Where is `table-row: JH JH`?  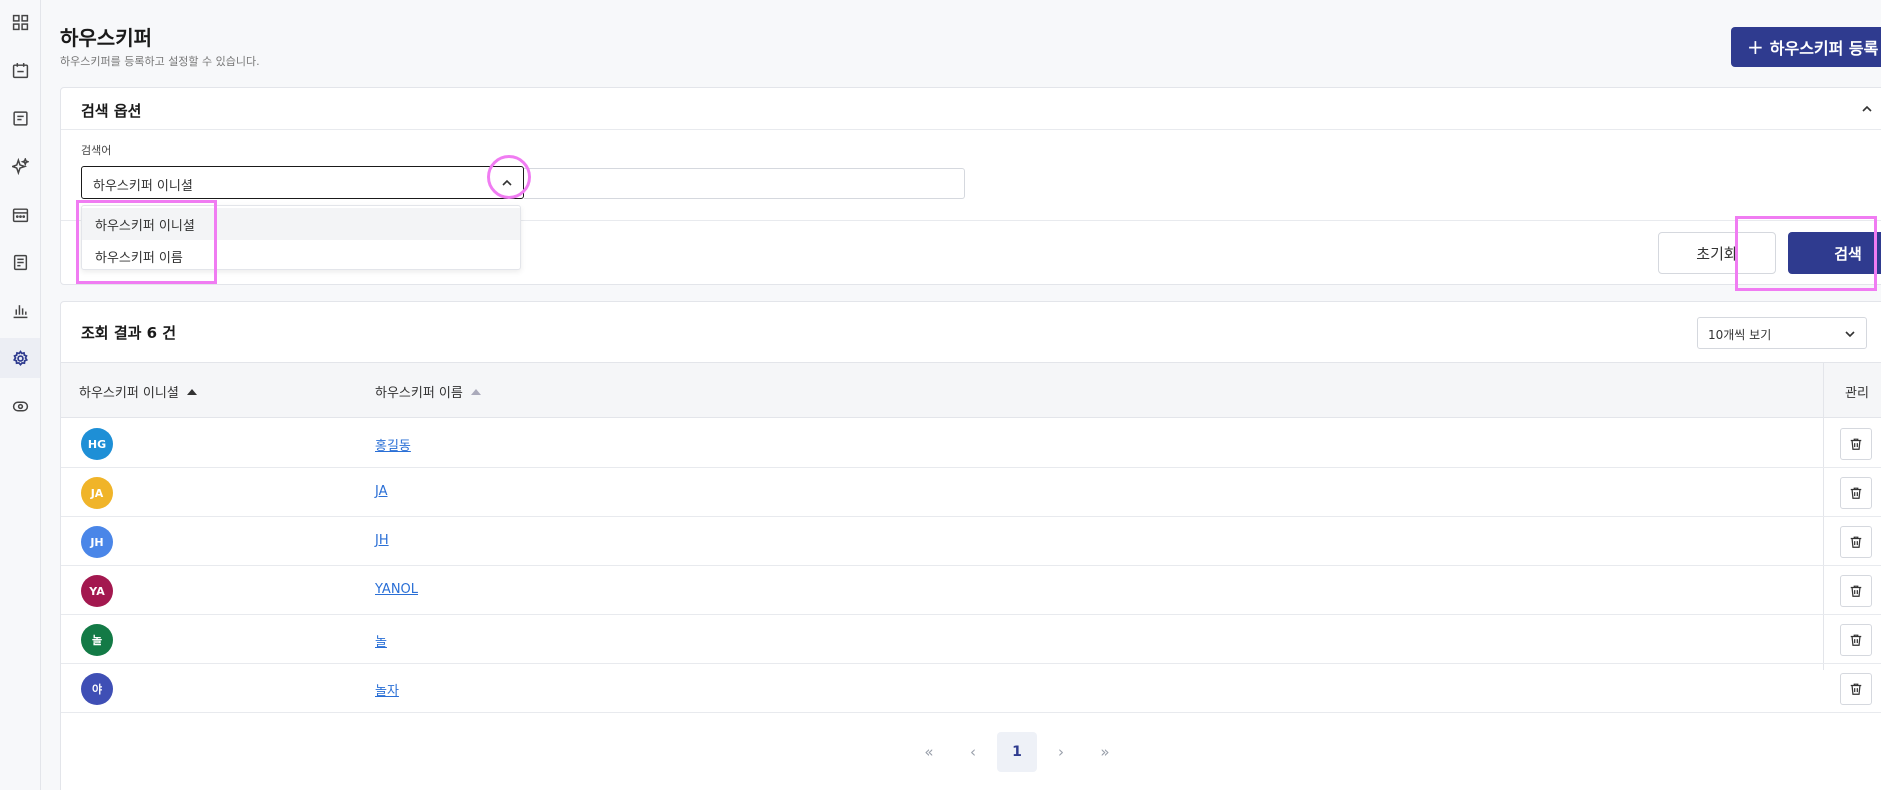
table-row: JH JH is located at coordinates (971, 541).